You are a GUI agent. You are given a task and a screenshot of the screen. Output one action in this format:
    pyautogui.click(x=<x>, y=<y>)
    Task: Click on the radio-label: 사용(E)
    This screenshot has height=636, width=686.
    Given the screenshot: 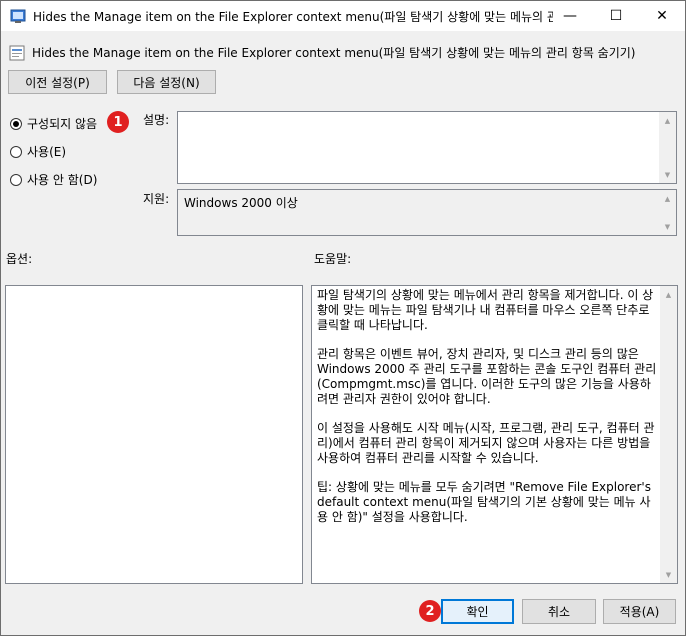 What is the action you would take?
    pyautogui.click(x=47, y=152)
    